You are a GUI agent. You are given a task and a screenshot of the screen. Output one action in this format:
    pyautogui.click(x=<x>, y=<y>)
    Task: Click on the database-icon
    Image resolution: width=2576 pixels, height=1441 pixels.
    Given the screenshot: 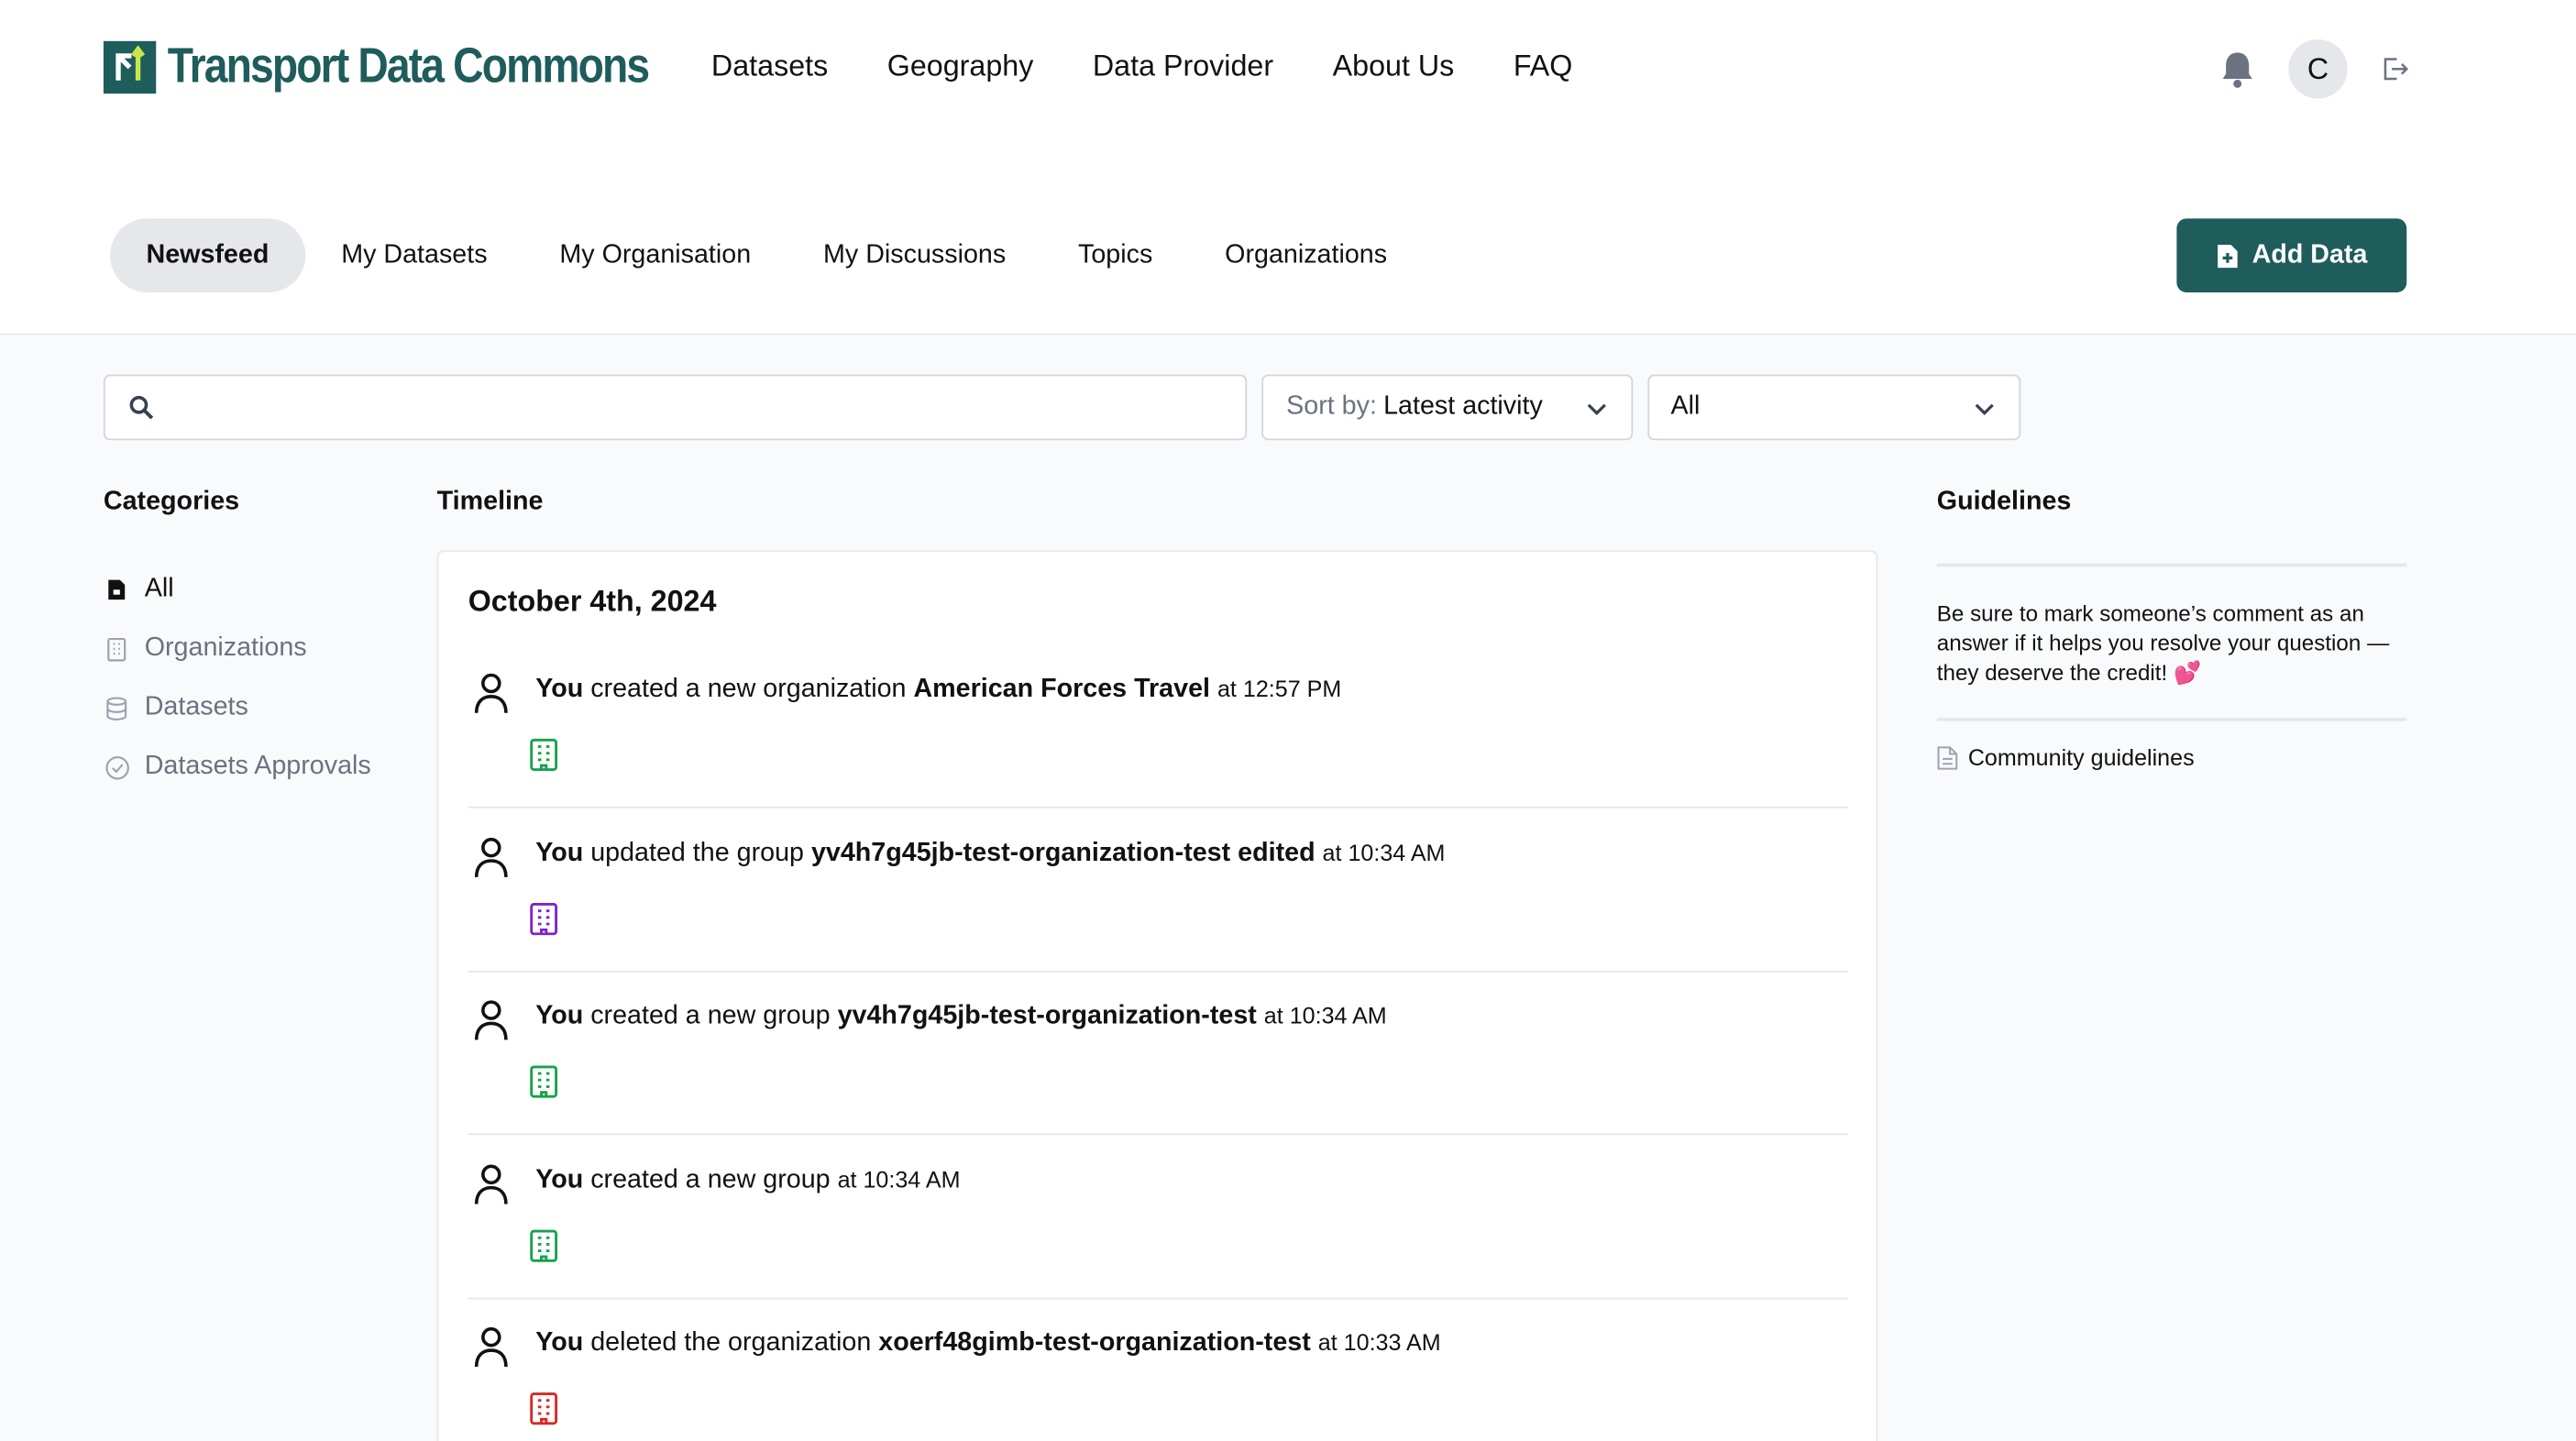 What is the action you would take?
    pyautogui.click(x=117, y=708)
    